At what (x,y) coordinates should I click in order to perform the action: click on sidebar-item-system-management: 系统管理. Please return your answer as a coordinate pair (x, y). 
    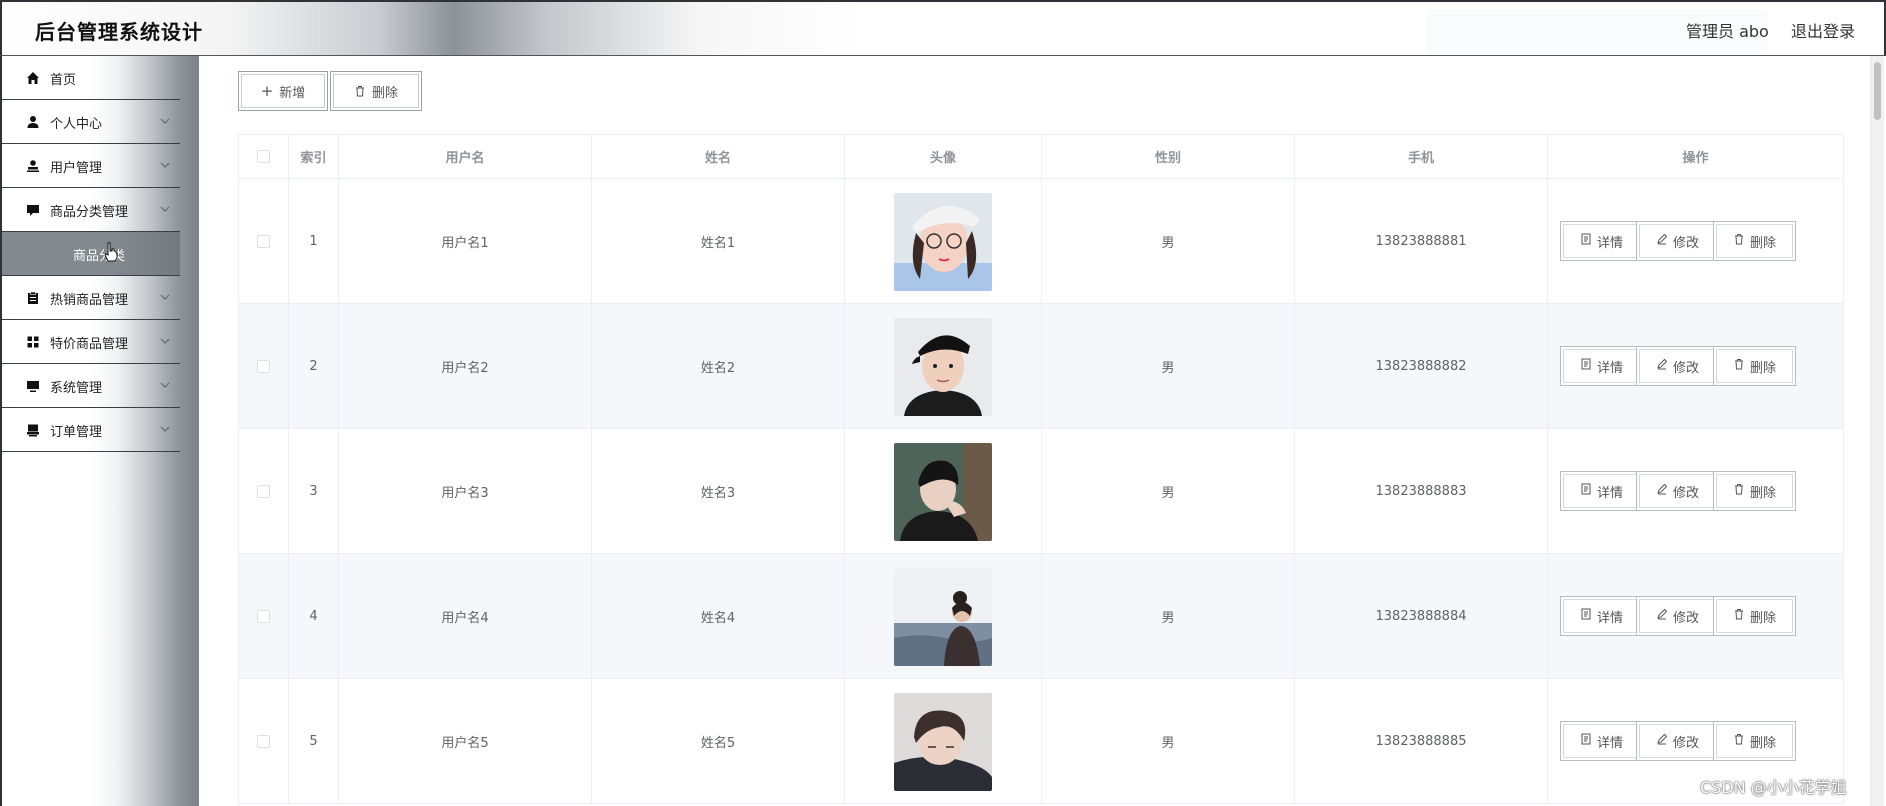
    Looking at the image, I should click on (91, 386).